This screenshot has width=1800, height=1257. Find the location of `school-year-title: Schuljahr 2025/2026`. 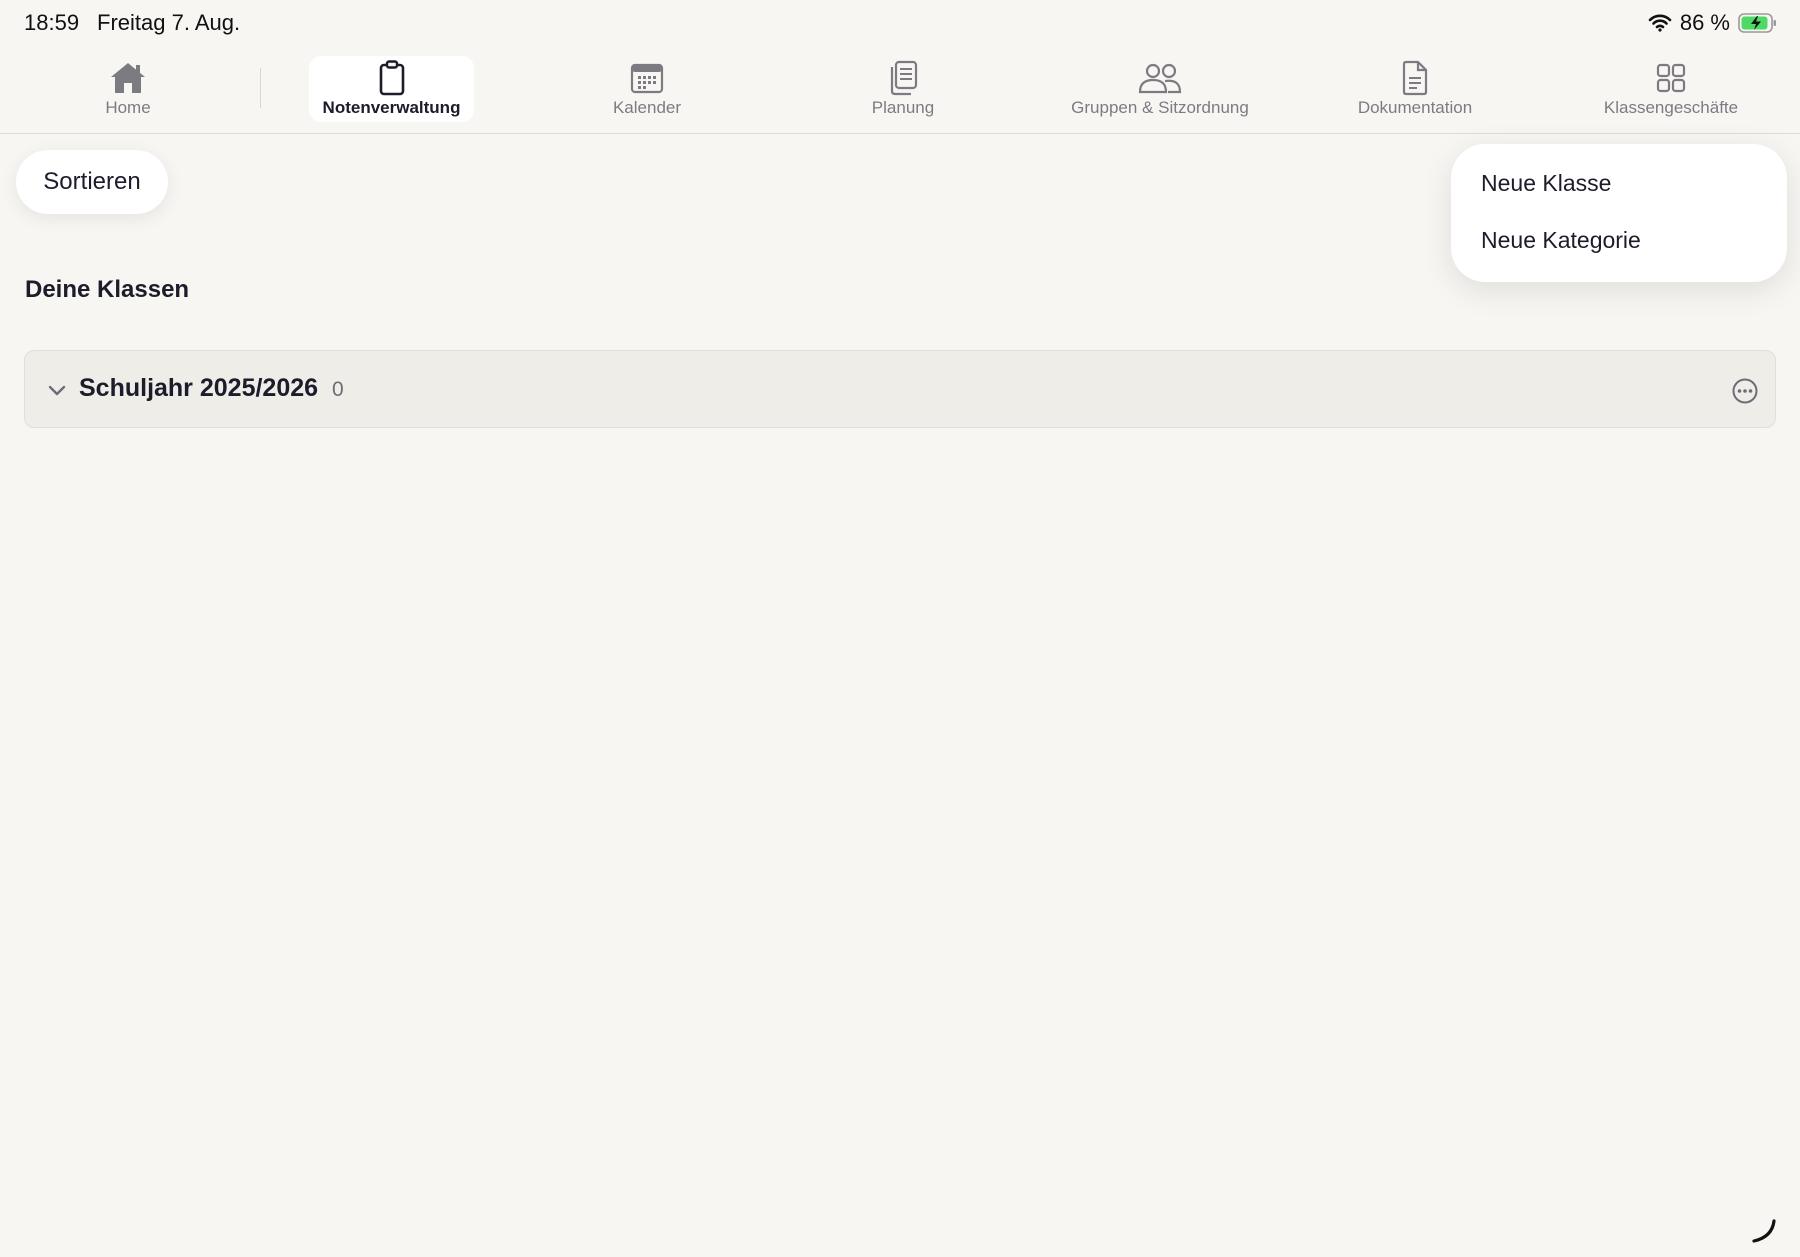

school-year-title: Schuljahr 2025/2026 is located at coordinates (199, 388).